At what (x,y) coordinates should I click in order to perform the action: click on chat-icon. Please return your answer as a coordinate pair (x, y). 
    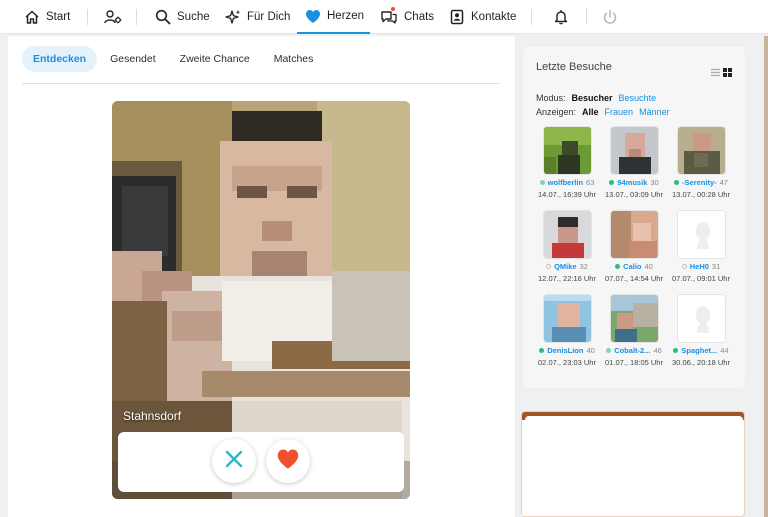
    Looking at the image, I should click on (389, 15).